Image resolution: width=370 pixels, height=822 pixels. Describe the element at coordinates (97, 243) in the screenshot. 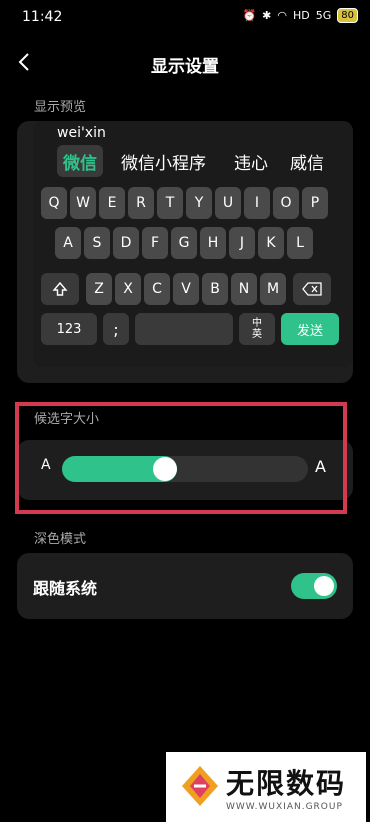

I see `key-s: S` at that location.